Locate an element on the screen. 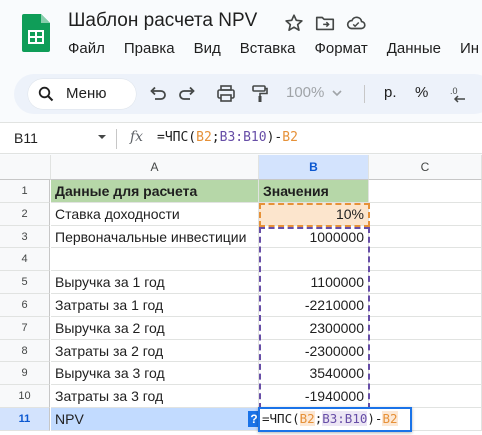  search-icon is located at coordinates (46, 94).